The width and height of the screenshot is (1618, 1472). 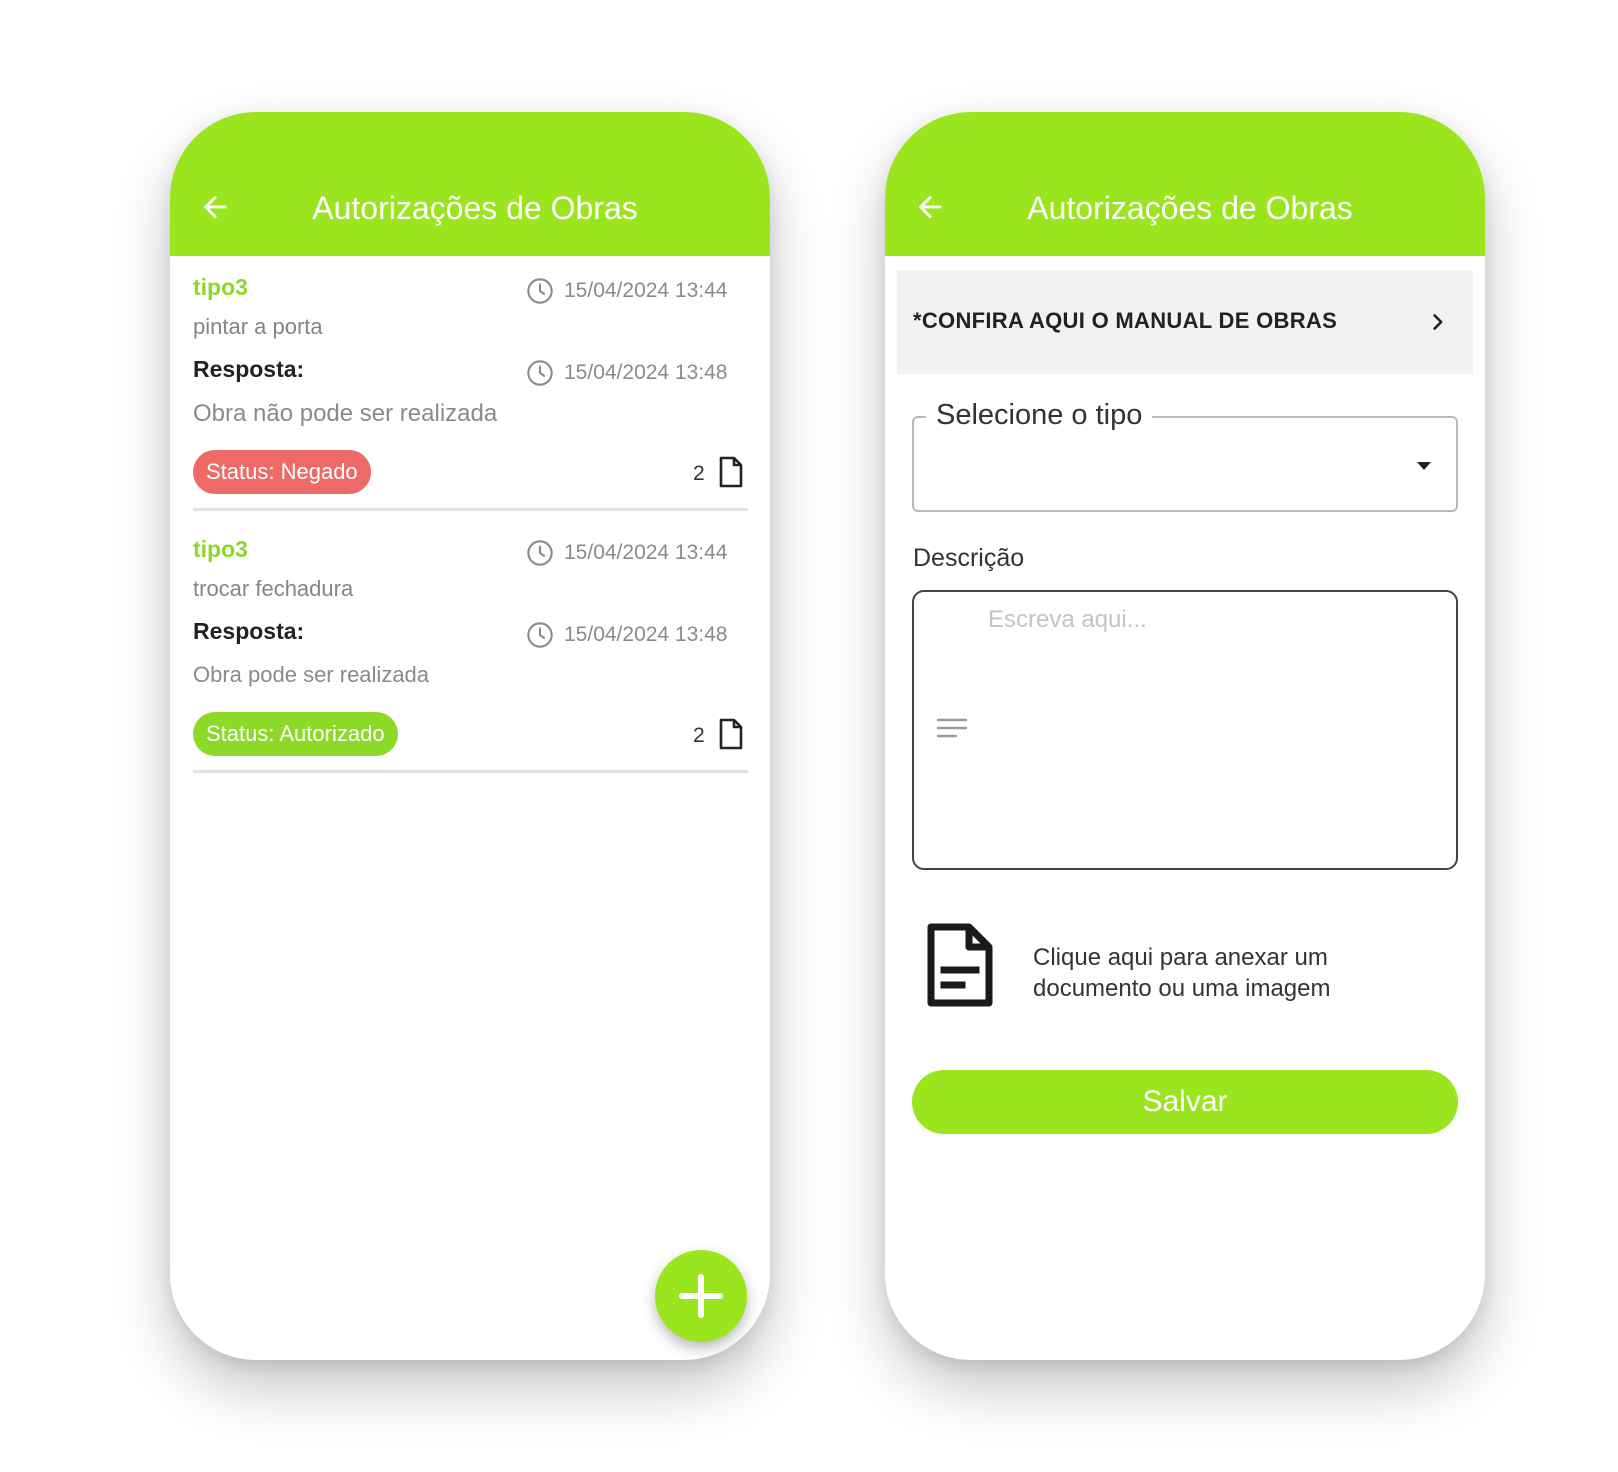 I want to click on manual-link-label: *CONFIRA AQUI O MANUAL DE OBRAS, so click(x=1125, y=320).